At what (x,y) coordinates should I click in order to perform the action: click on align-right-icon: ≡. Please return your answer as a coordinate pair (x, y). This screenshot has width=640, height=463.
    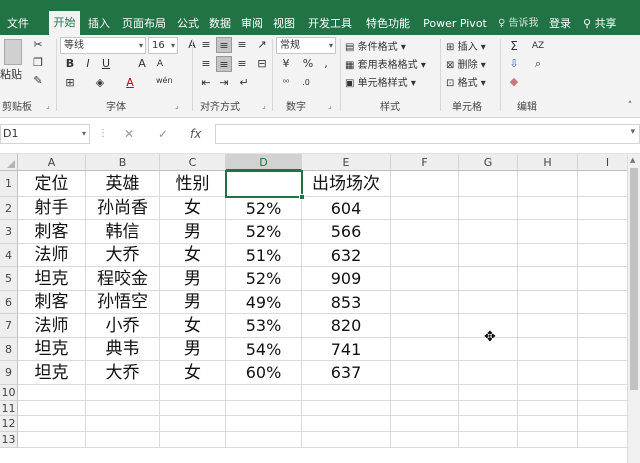
    Looking at the image, I should click on (242, 64).